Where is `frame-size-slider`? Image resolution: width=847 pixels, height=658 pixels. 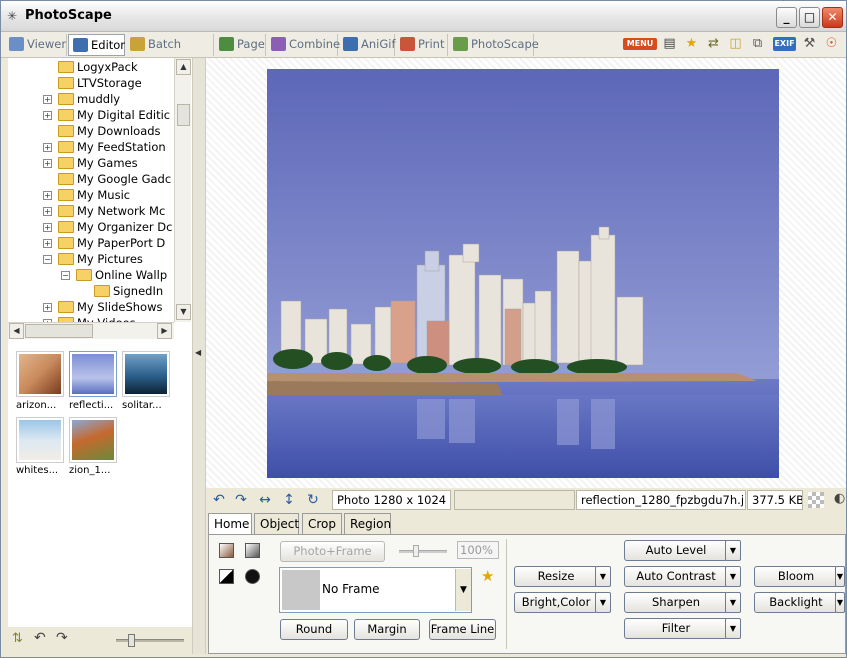
frame-size-slider is located at coordinates (423, 551).